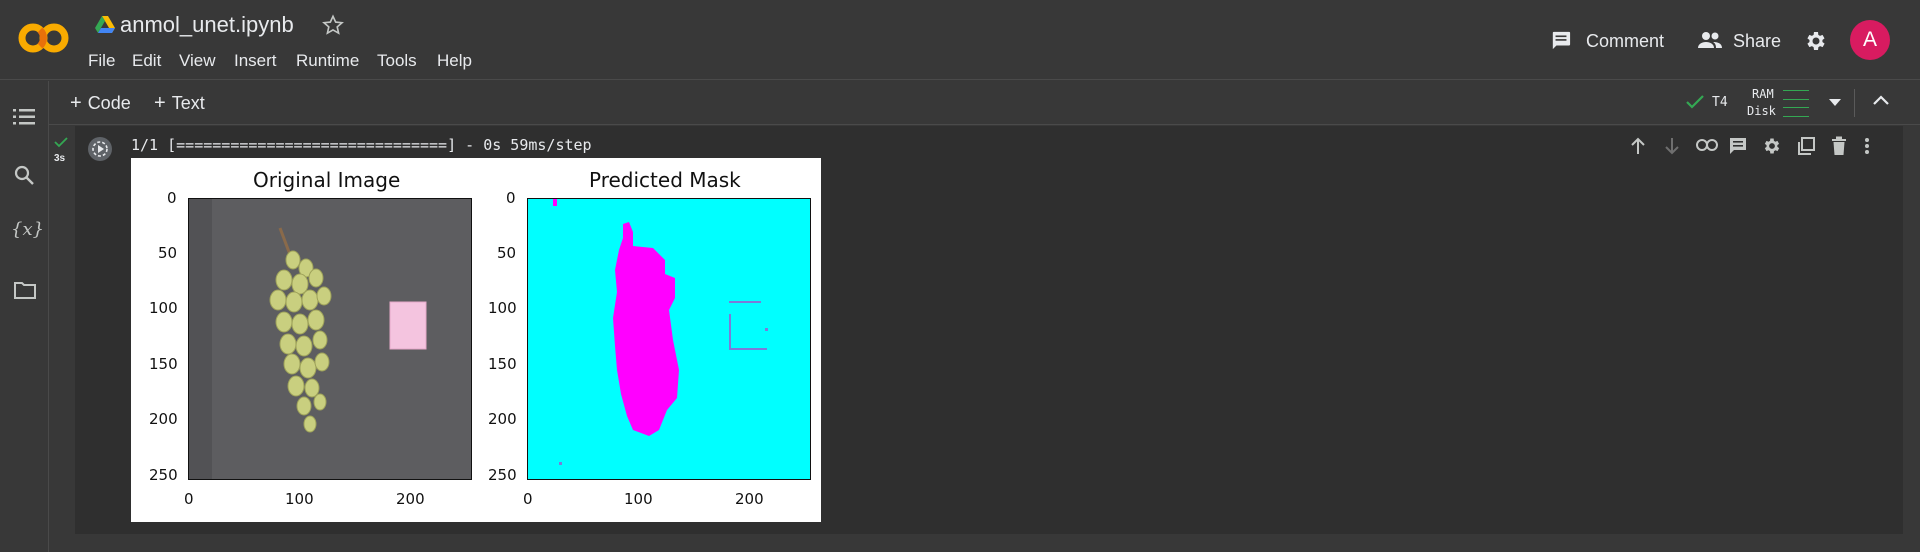 Image resolution: width=1920 pixels, height=552 pixels. Describe the element at coordinates (109, 103) in the screenshot. I see `add-code-label: Code` at that location.